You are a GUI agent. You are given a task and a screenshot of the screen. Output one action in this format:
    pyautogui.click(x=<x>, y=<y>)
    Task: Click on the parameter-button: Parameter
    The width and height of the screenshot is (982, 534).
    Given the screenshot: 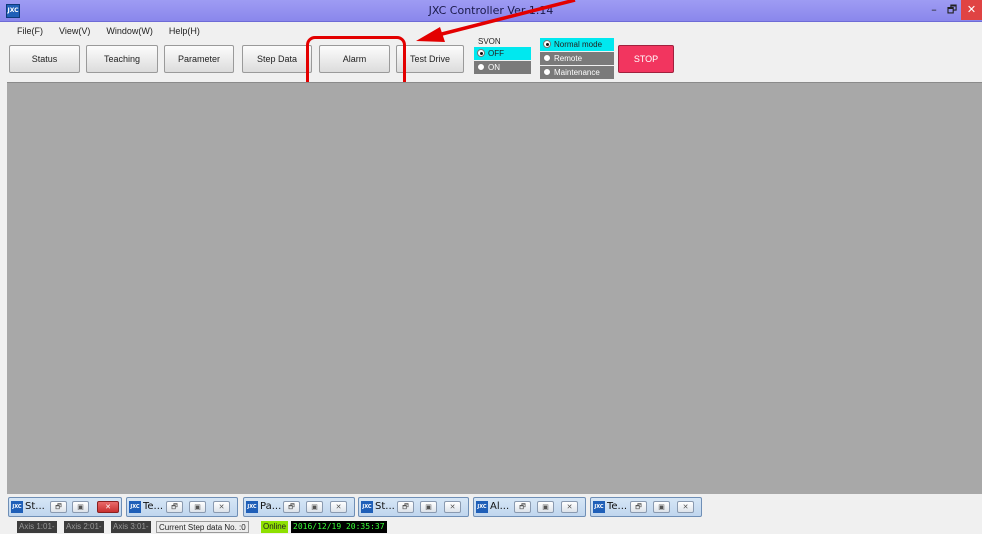 What is the action you would take?
    pyautogui.click(x=199, y=59)
    